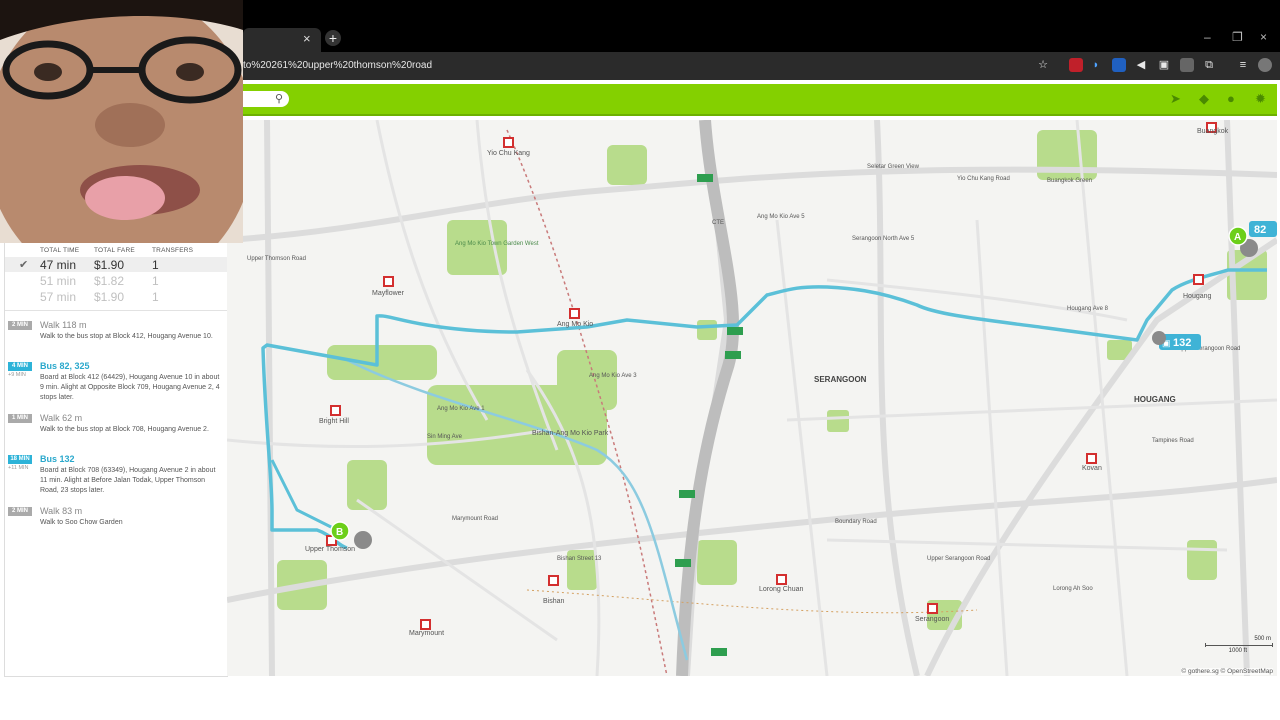 The image size is (1280, 720). I want to click on place-label: Yio Chu Kang, so click(508, 153).